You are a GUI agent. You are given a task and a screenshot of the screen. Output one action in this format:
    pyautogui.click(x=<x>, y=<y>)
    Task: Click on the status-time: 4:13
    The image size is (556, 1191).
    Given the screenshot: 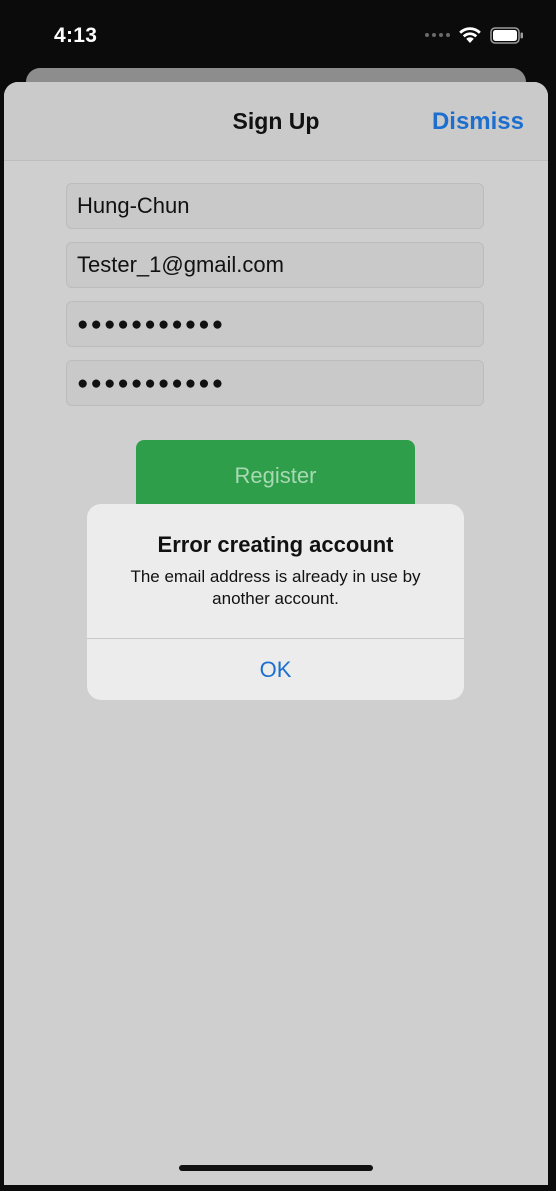 What is the action you would take?
    pyautogui.click(x=76, y=35)
    